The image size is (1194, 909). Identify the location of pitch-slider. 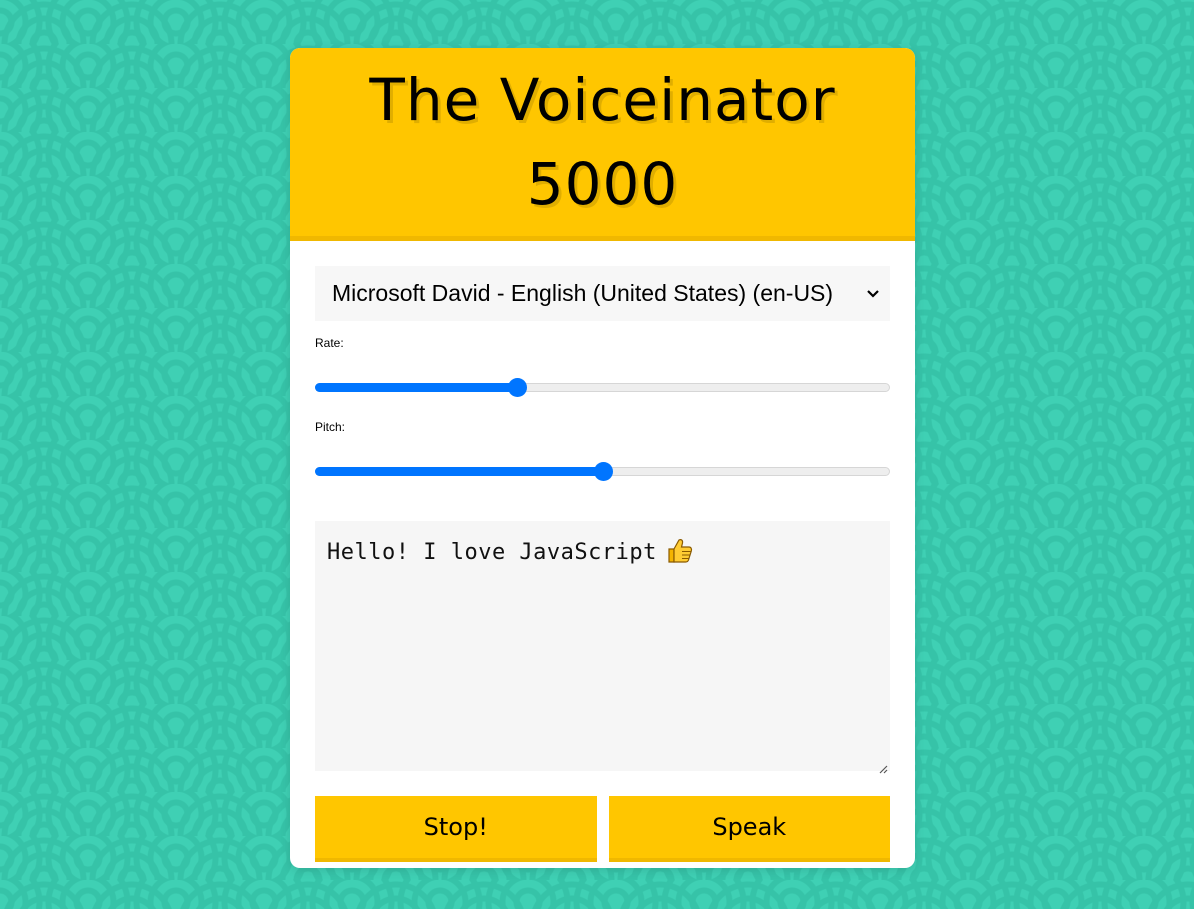
(602, 469).